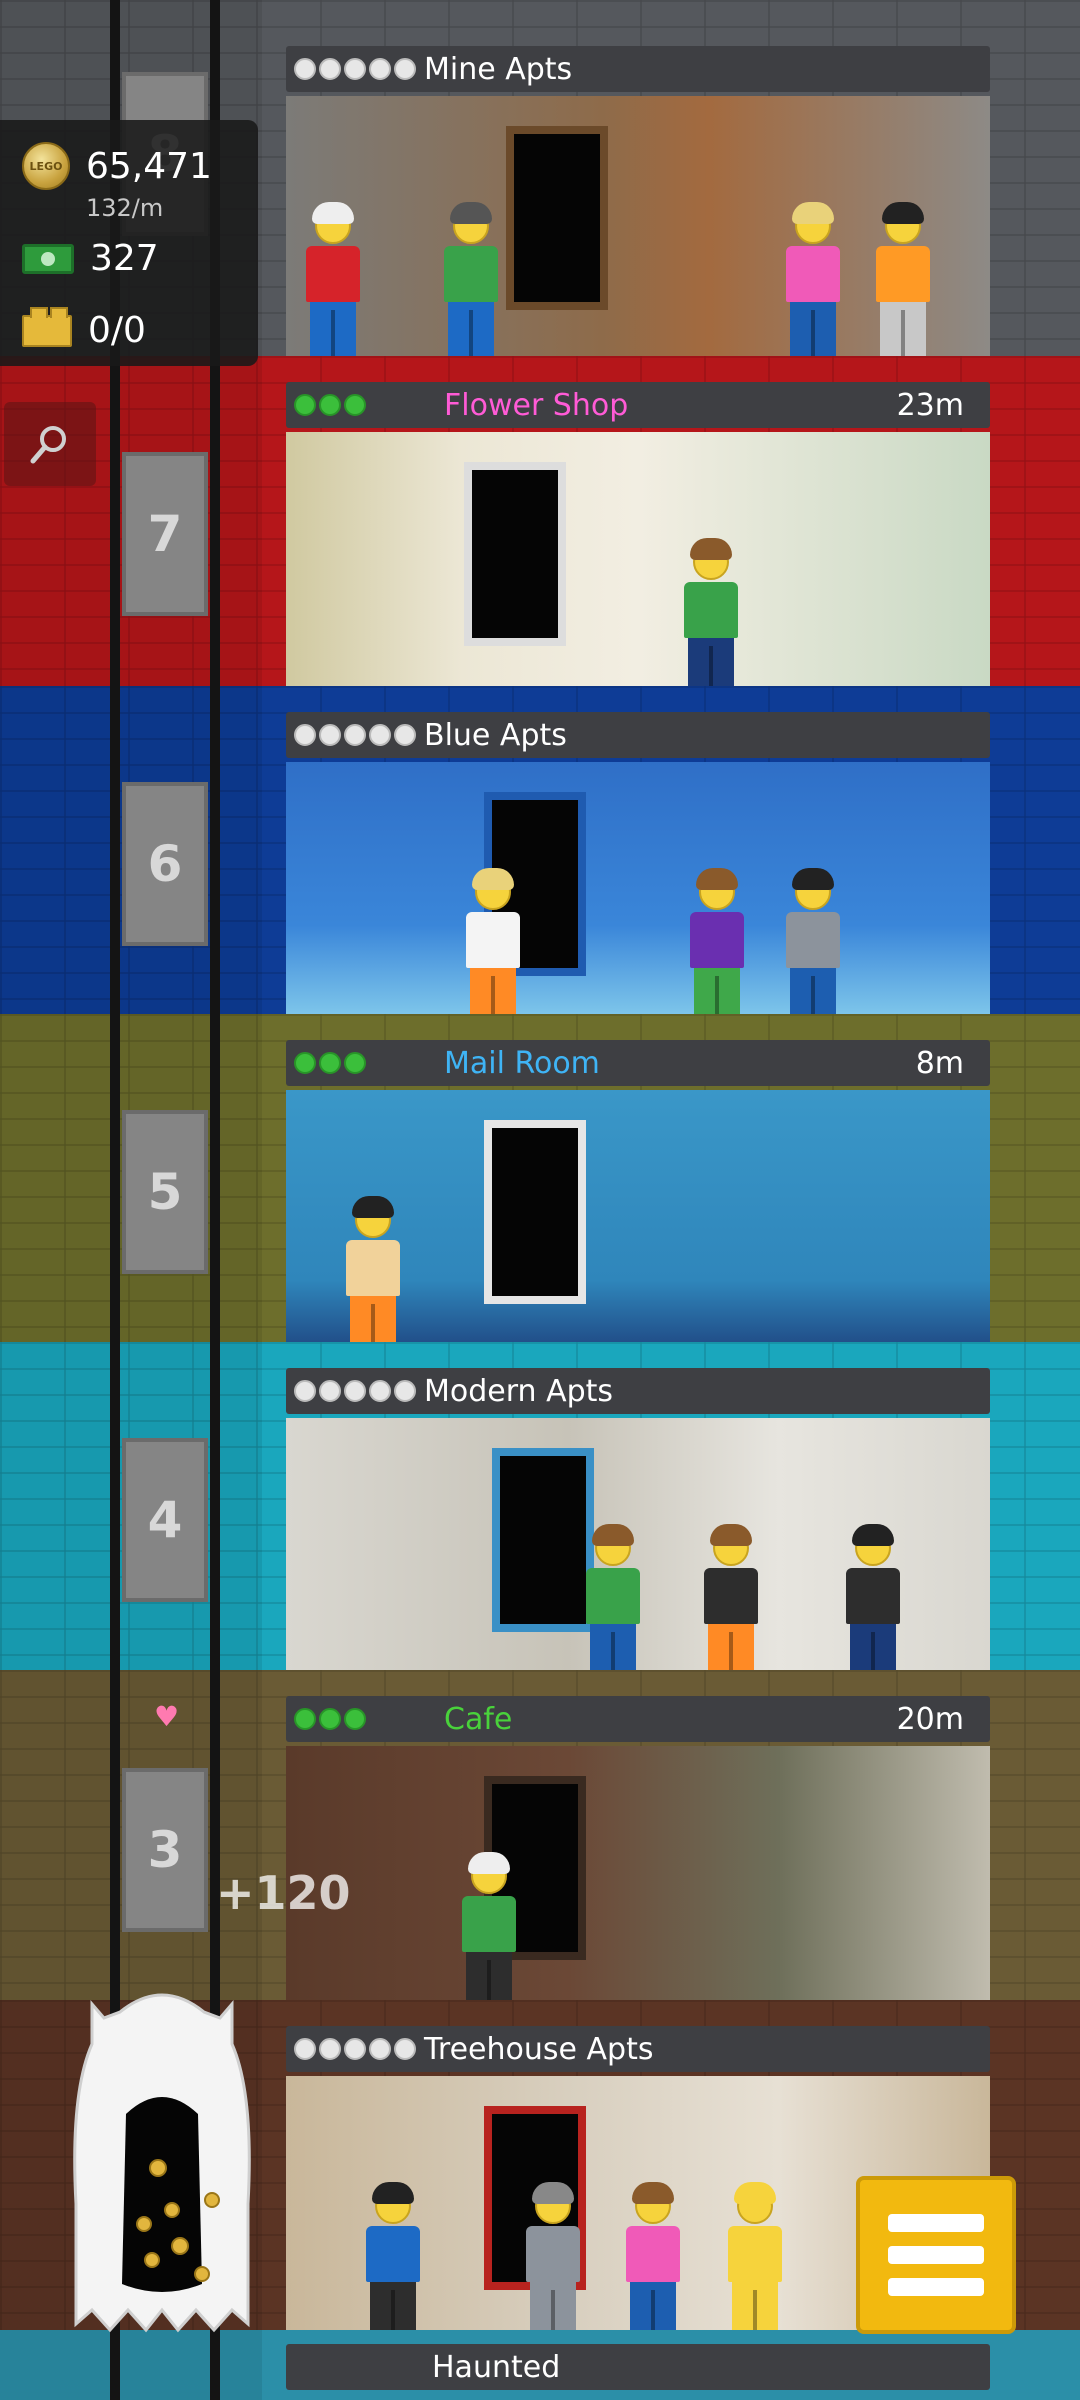 This screenshot has height=2400, width=1080. I want to click on search-icon, so click(48, 445).